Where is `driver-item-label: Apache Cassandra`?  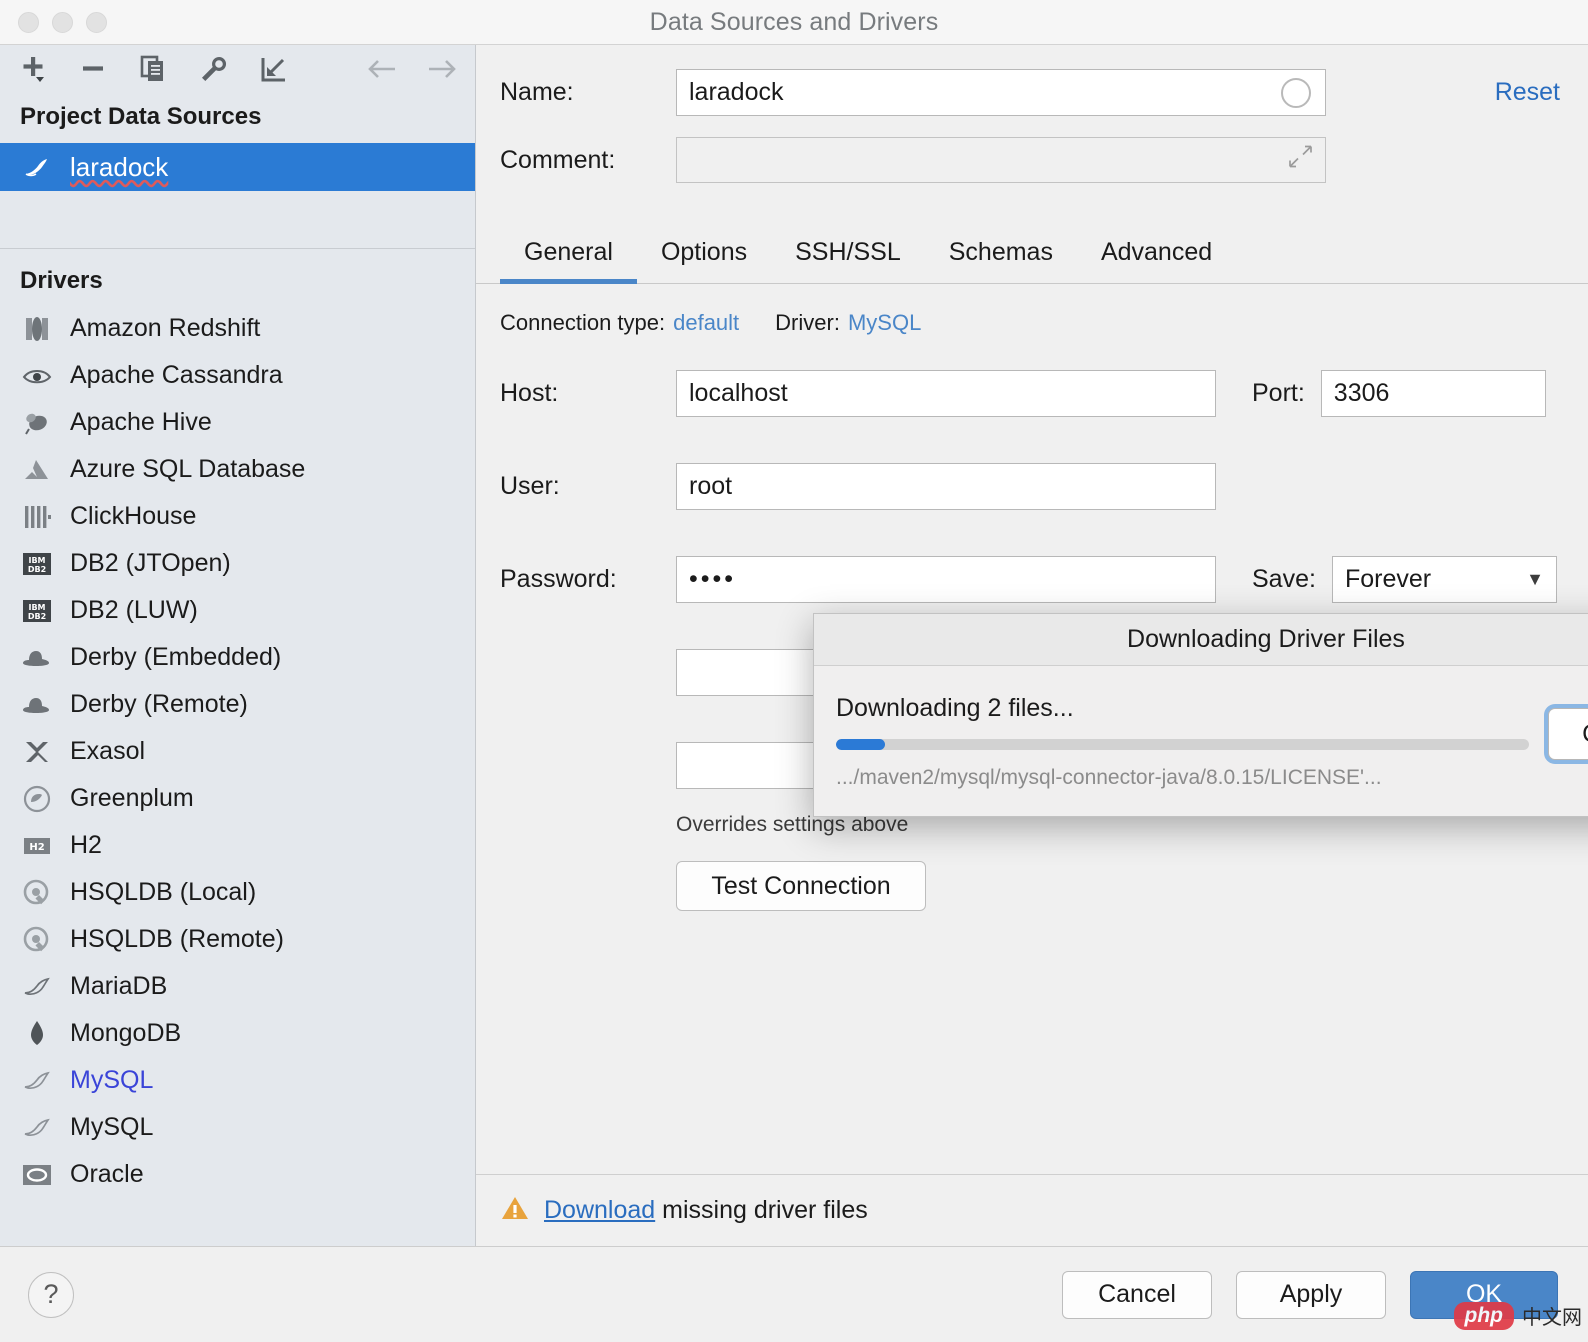
driver-item-label: Apache Cassandra is located at coordinates (176, 375).